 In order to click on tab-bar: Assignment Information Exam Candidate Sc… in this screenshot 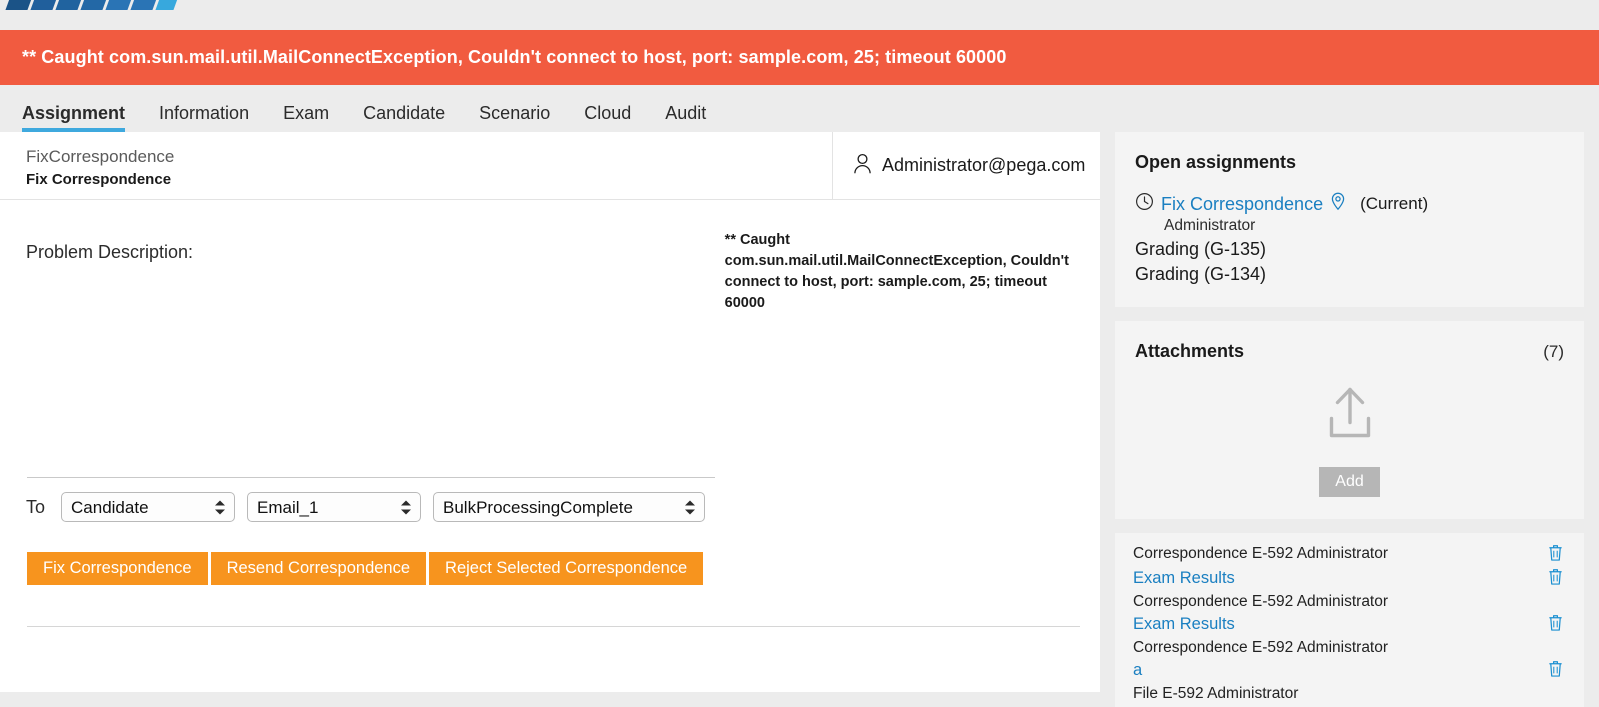, I will do `click(799, 108)`.